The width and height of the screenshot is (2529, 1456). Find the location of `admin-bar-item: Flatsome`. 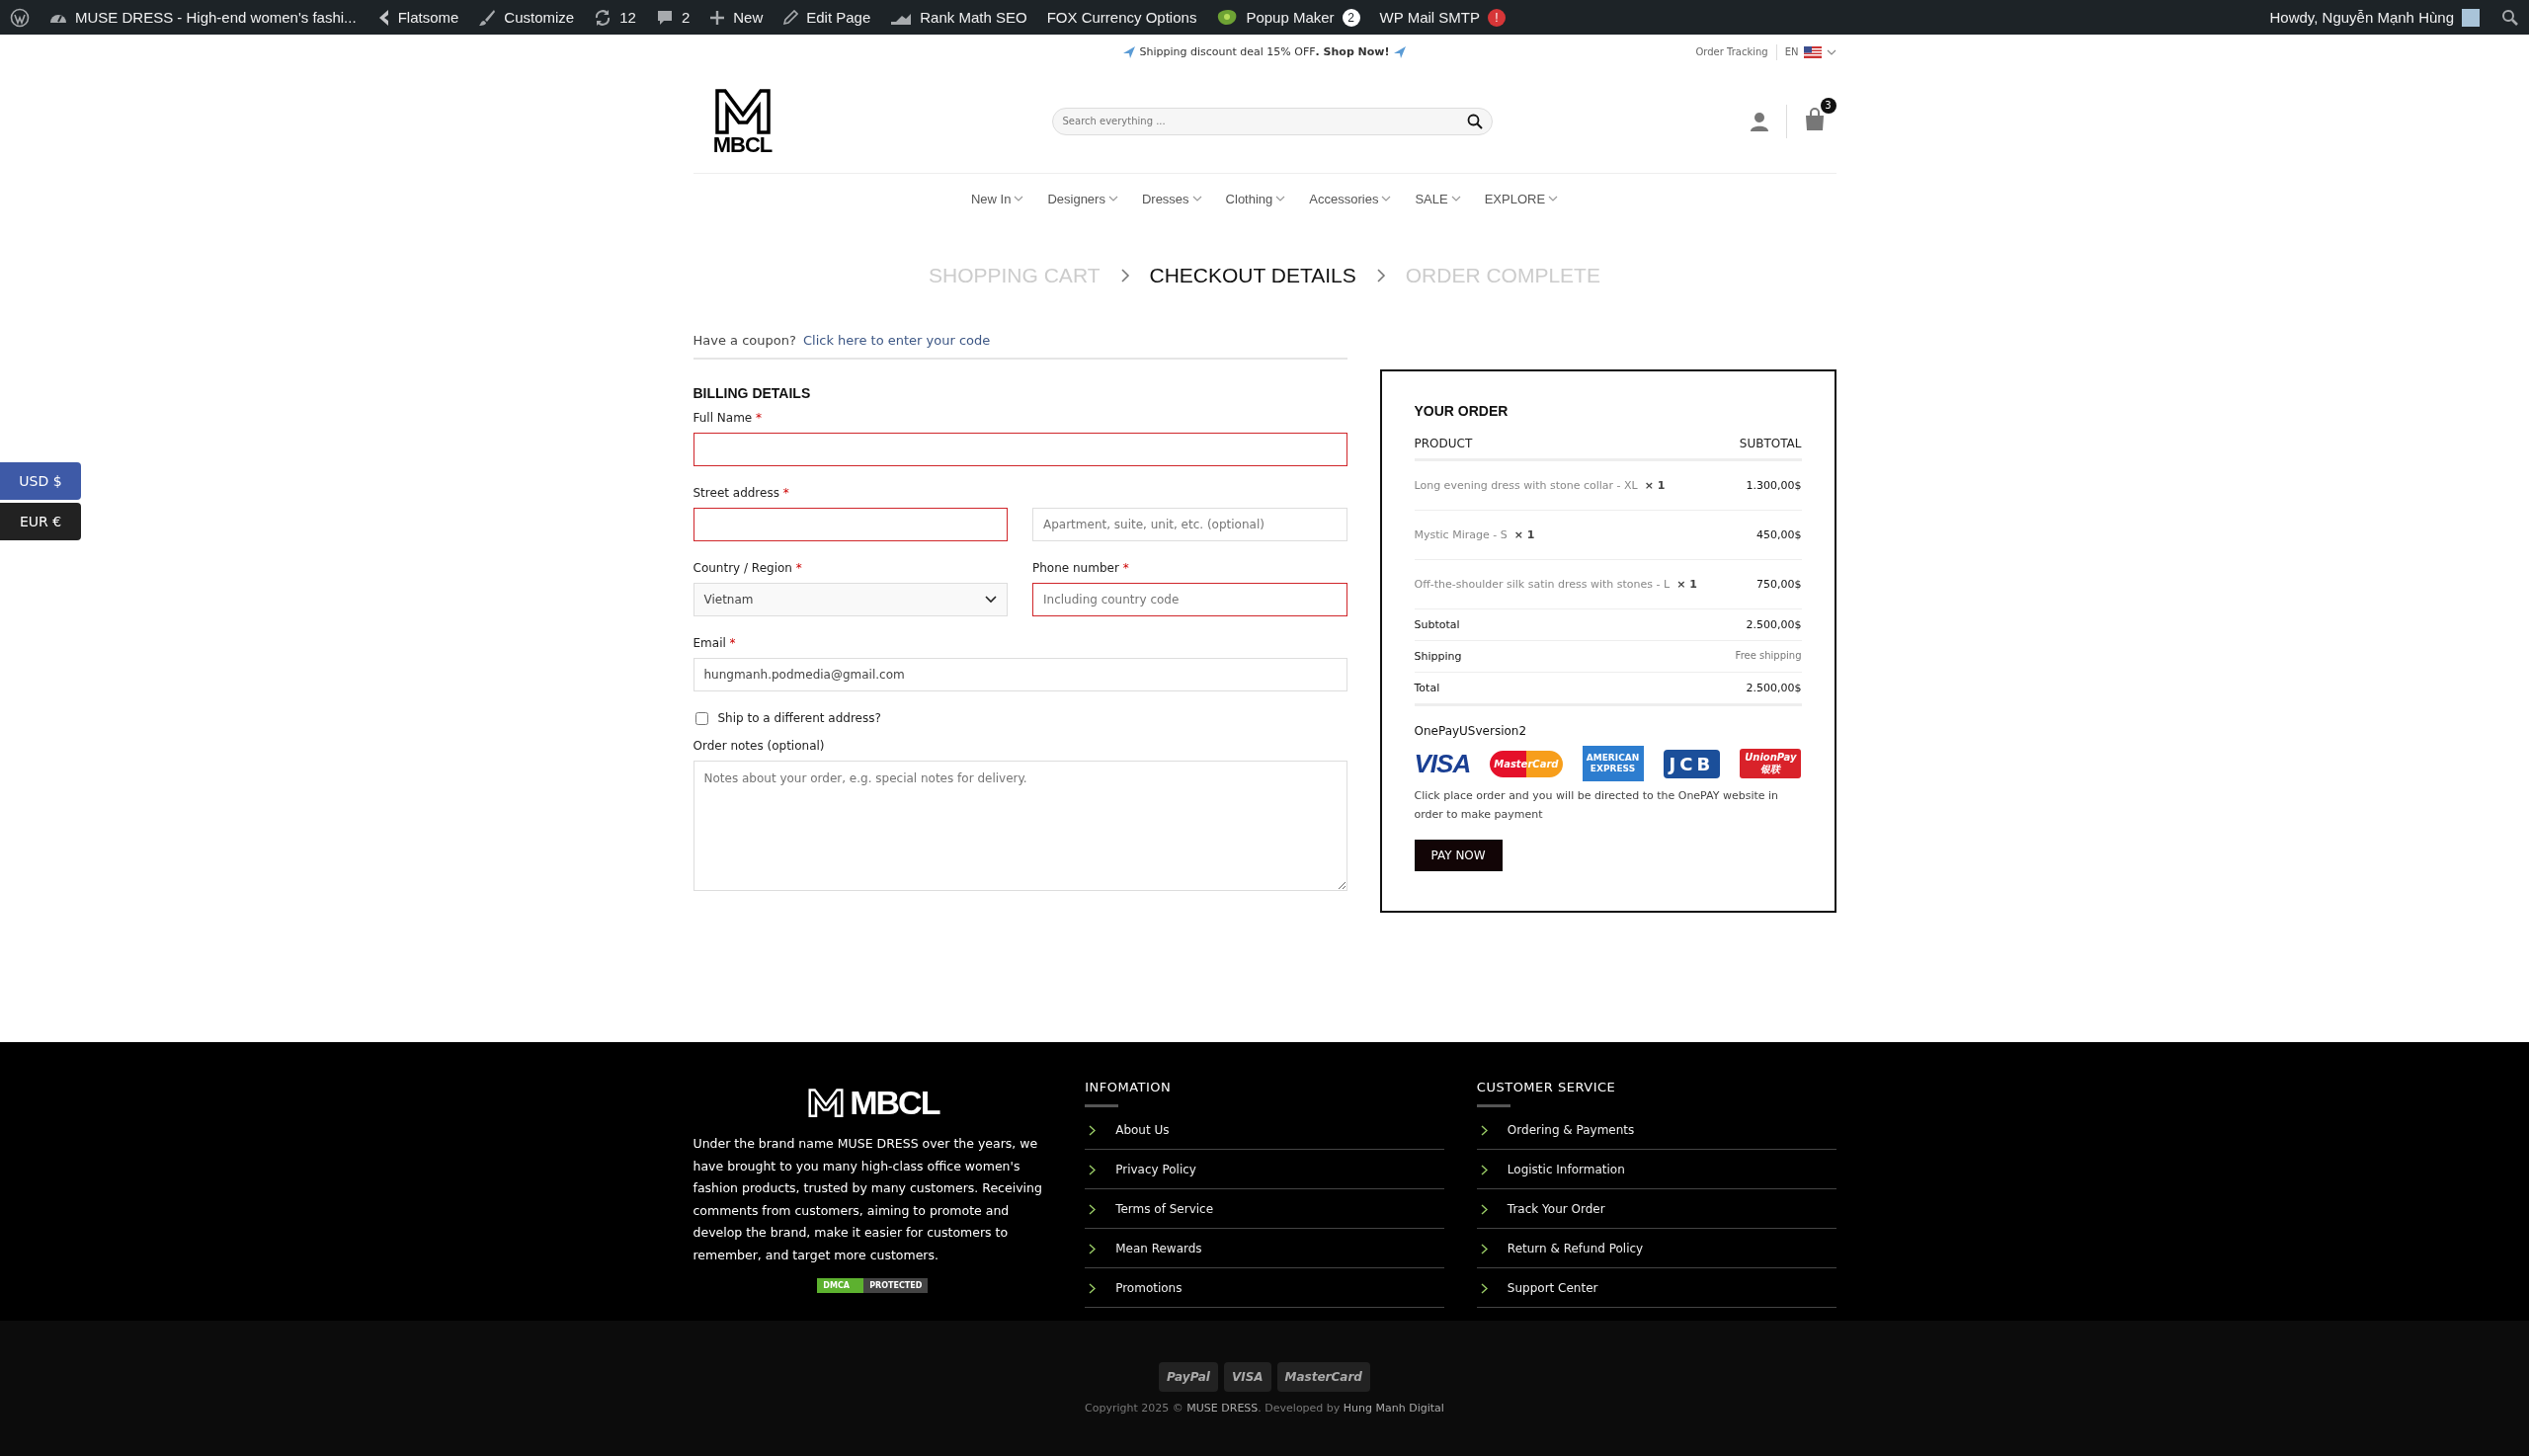

admin-bar-item: Flatsome is located at coordinates (417, 17).